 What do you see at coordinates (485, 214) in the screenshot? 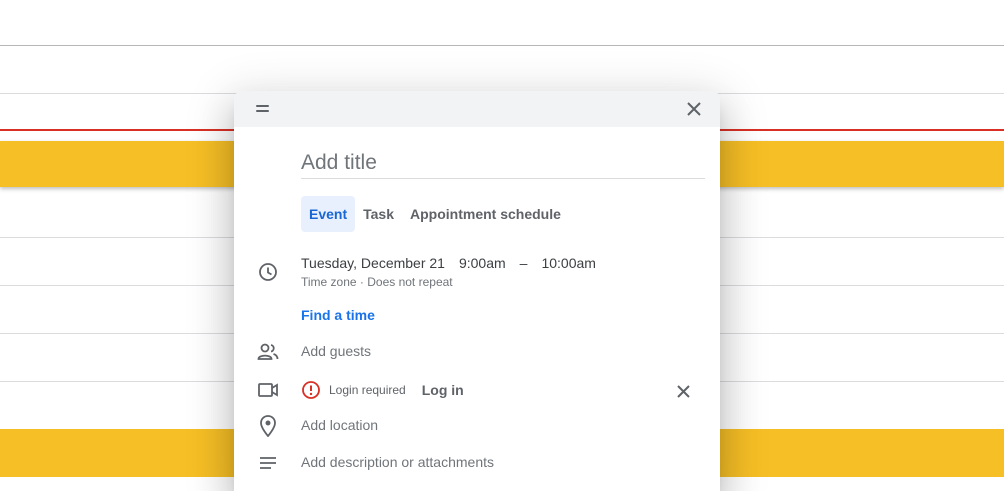
I see `tab-appointment-schedule: Appointment schedule` at bounding box center [485, 214].